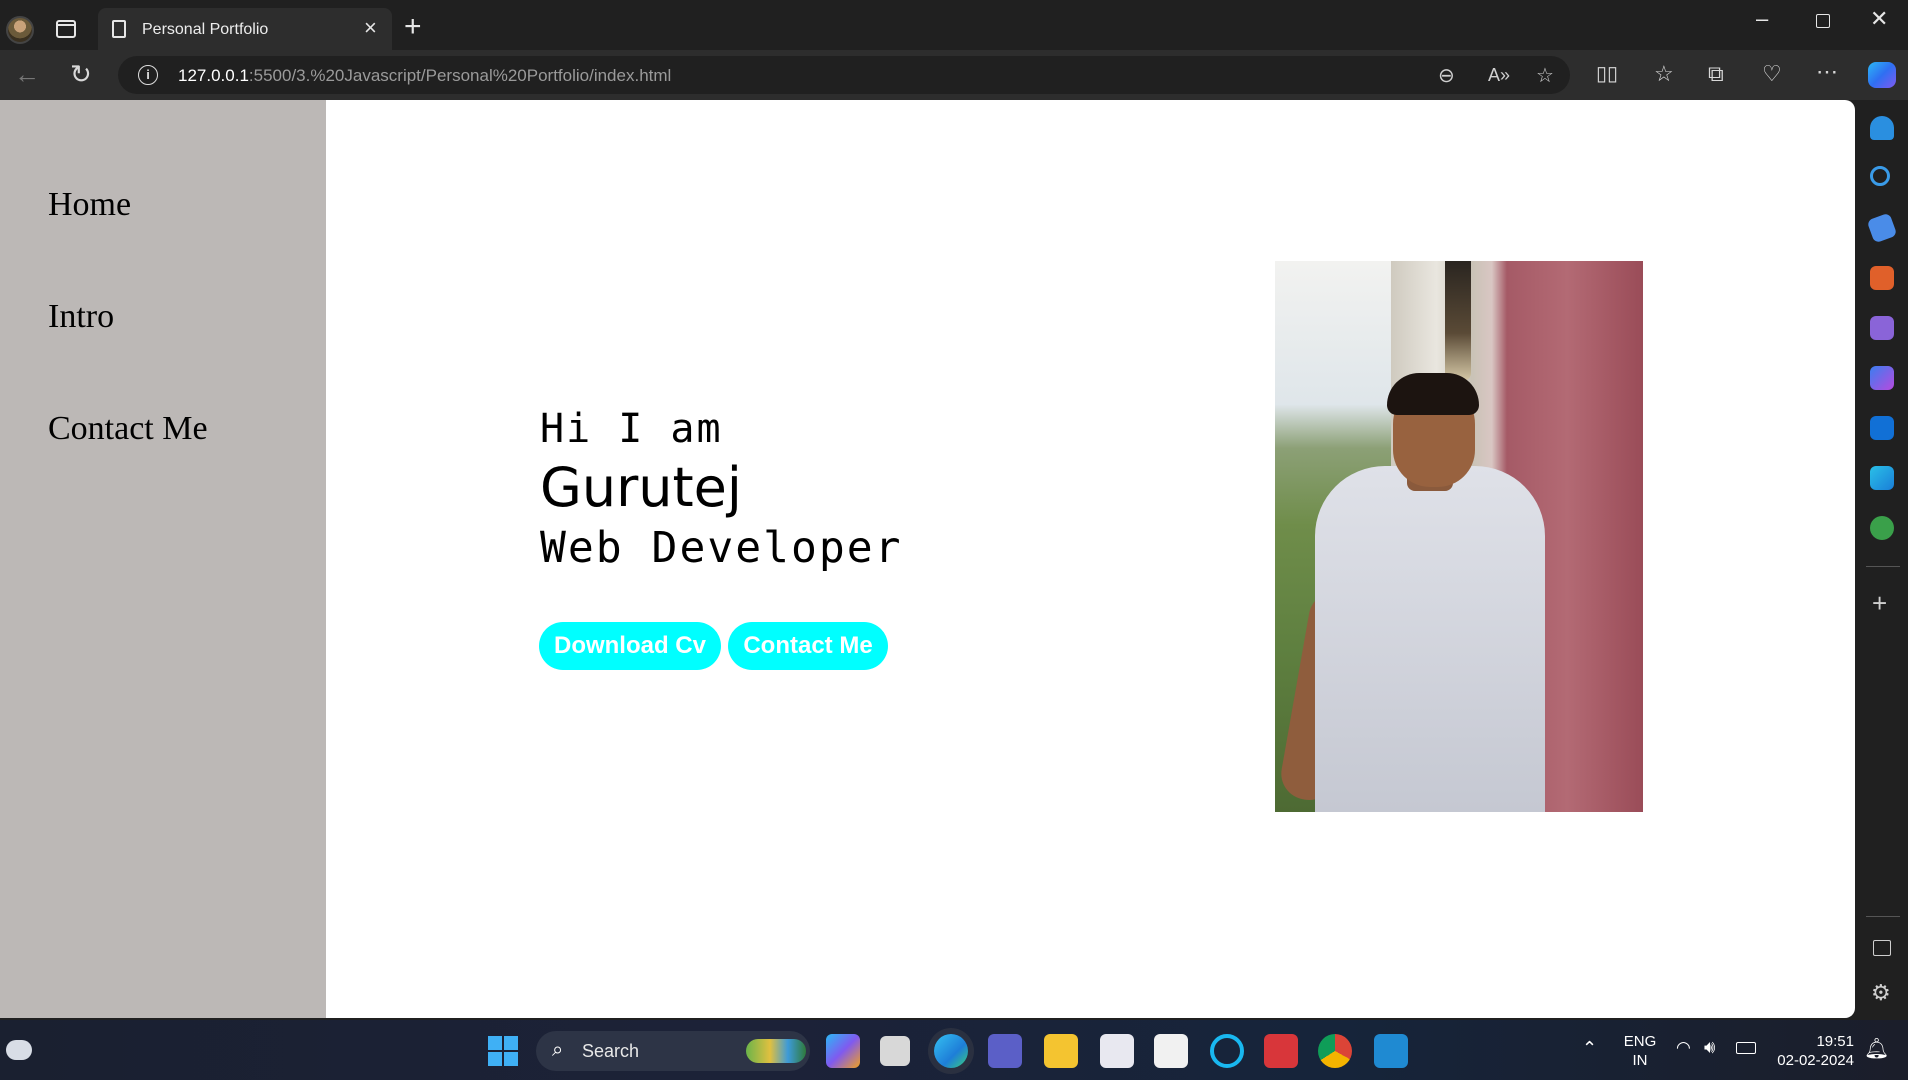 This screenshot has height=1080, width=1908. What do you see at coordinates (1227, 1051) in the screenshot?
I see `alexa-icon` at bounding box center [1227, 1051].